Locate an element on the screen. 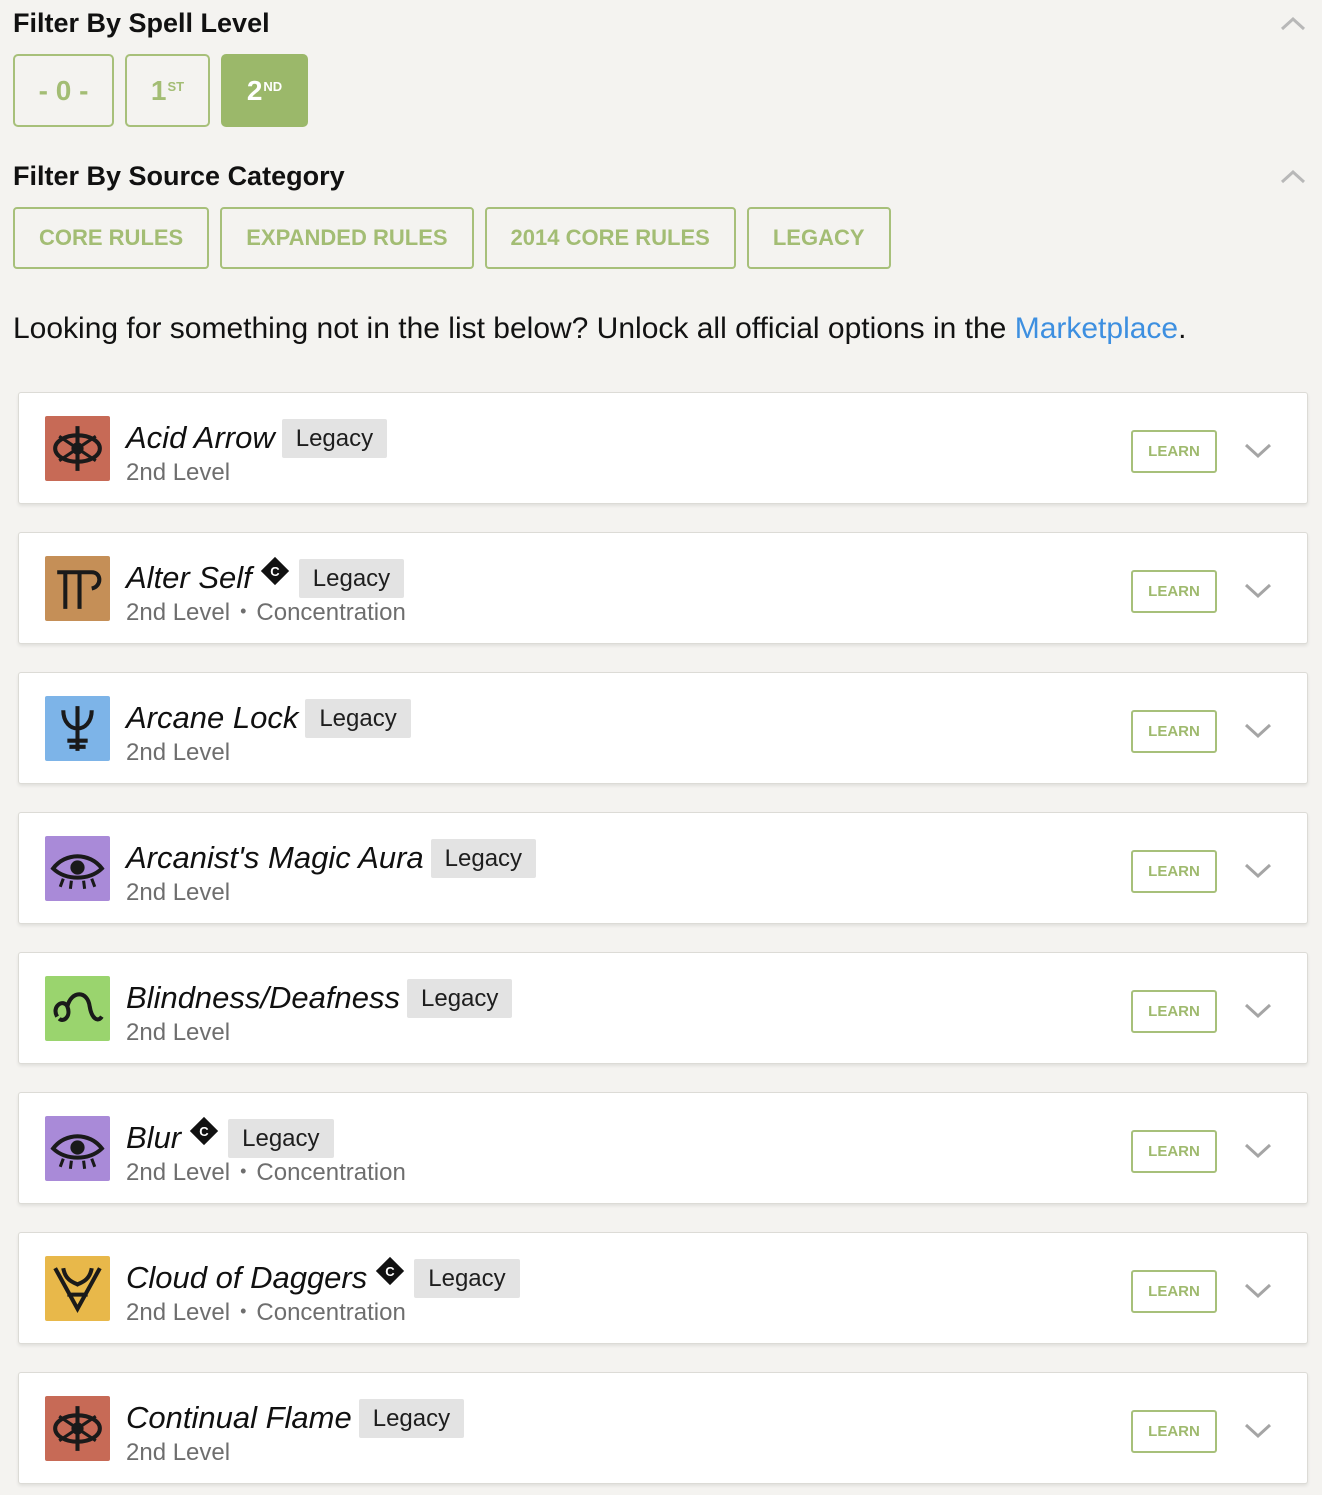 The height and width of the screenshot is (1495, 1322). source-filter-header: Filter By Source Category is located at coordinates (660, 176).